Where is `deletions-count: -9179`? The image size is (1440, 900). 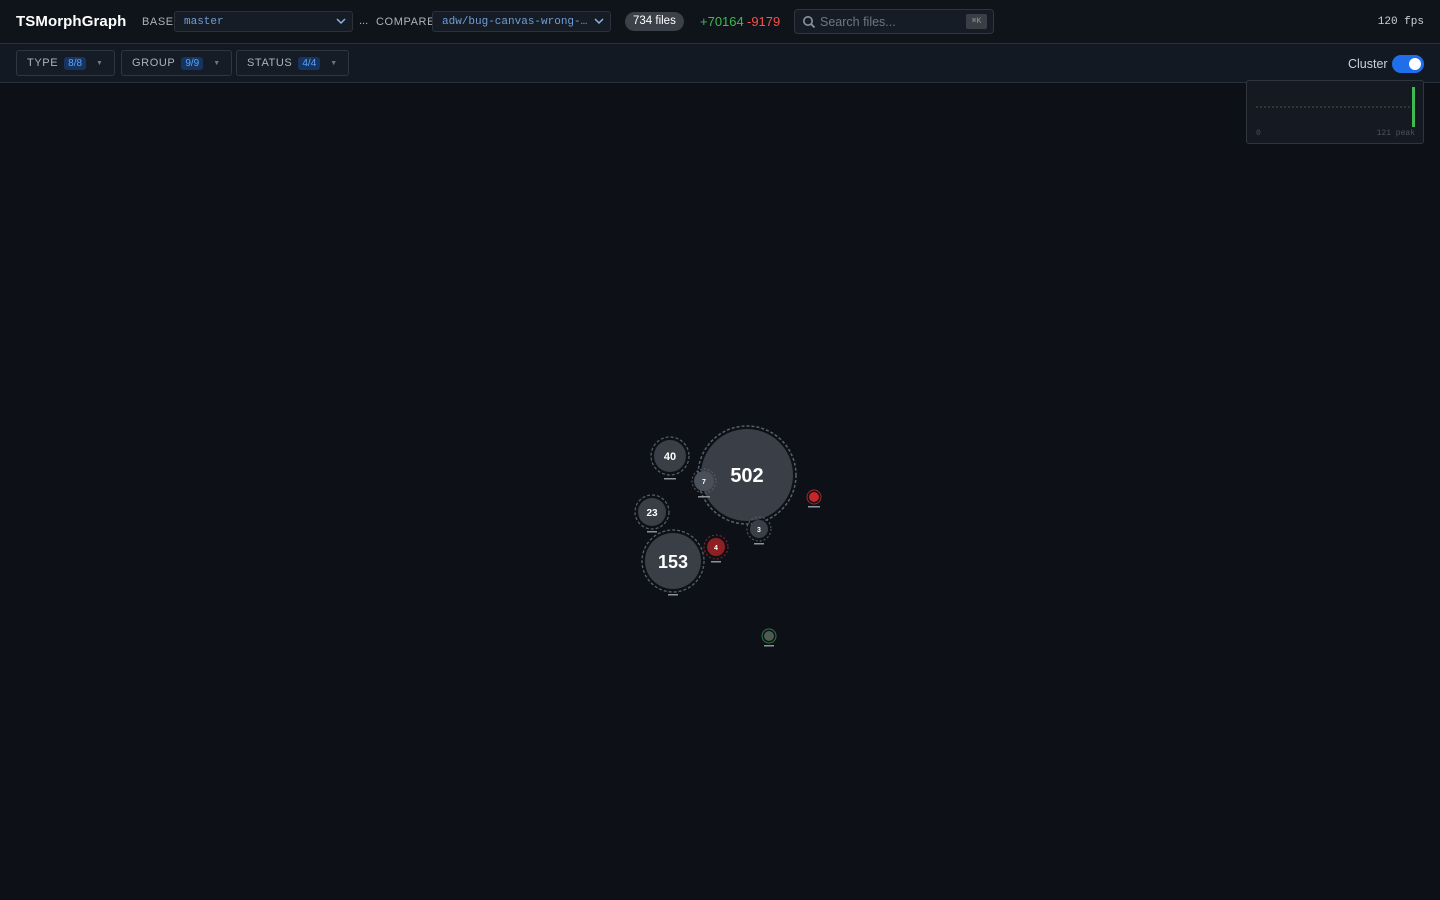
deletions-count: -9179 is located at coordinates (764, 21).